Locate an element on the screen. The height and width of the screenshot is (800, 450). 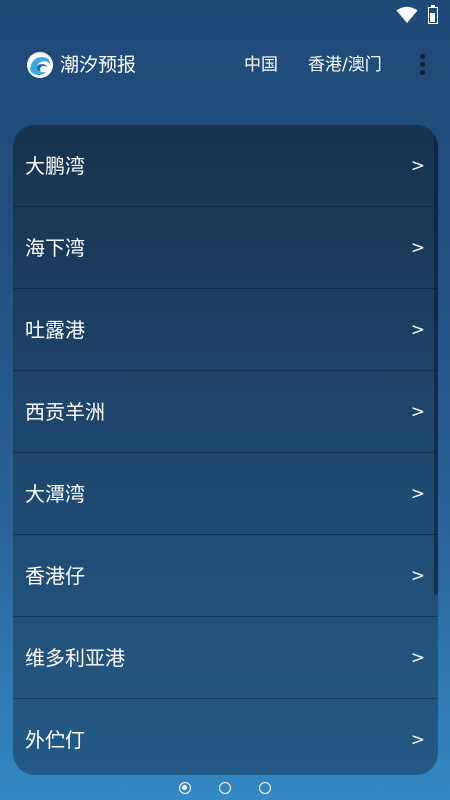
list-item: 大潭湾 > is located at coordinates (225, 494).